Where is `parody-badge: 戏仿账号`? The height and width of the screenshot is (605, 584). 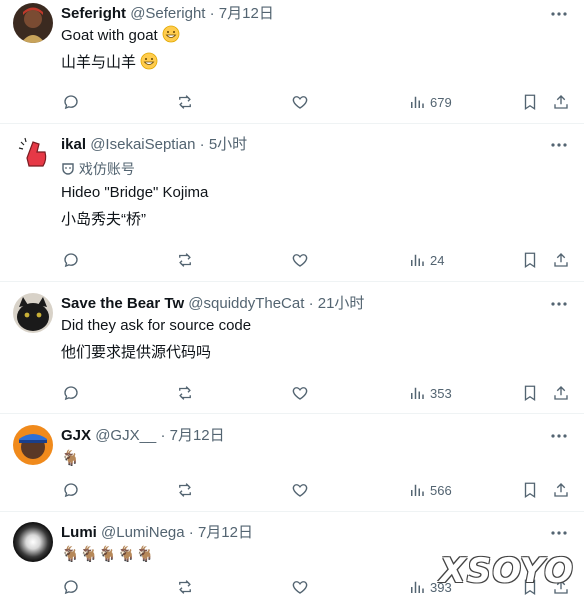 parody-badge: 戏仿账号 is located at coordinates (98, 169).